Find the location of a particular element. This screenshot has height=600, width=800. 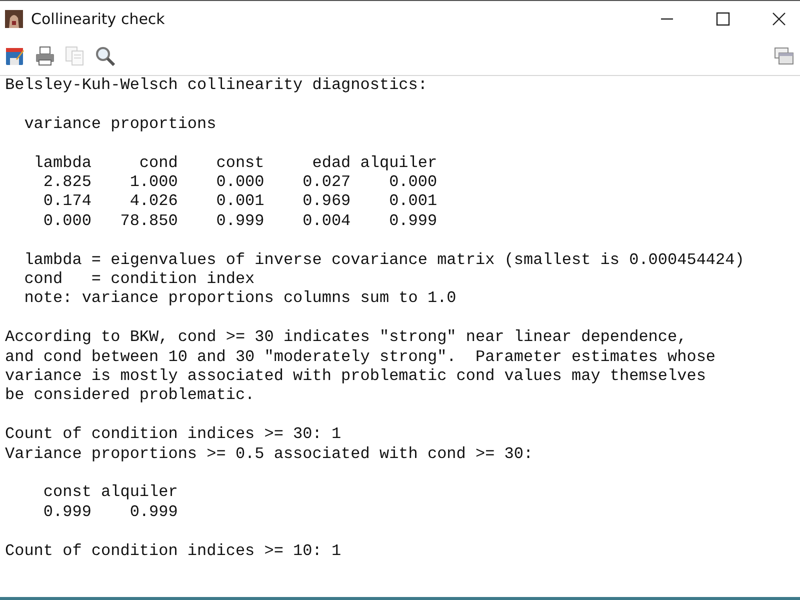

output-line: 2.825 1.000 0.000 0.027 0.000 is located at coordinates (240, 182).